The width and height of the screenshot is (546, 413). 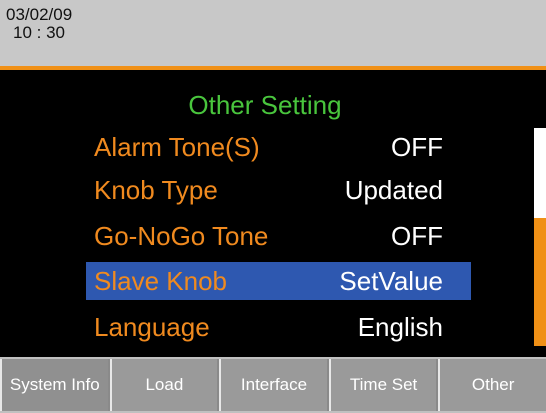 I want to click on setting-row-go-nogo-tone: Go-NoGo Tone OFF, so click(x=278, y=236).